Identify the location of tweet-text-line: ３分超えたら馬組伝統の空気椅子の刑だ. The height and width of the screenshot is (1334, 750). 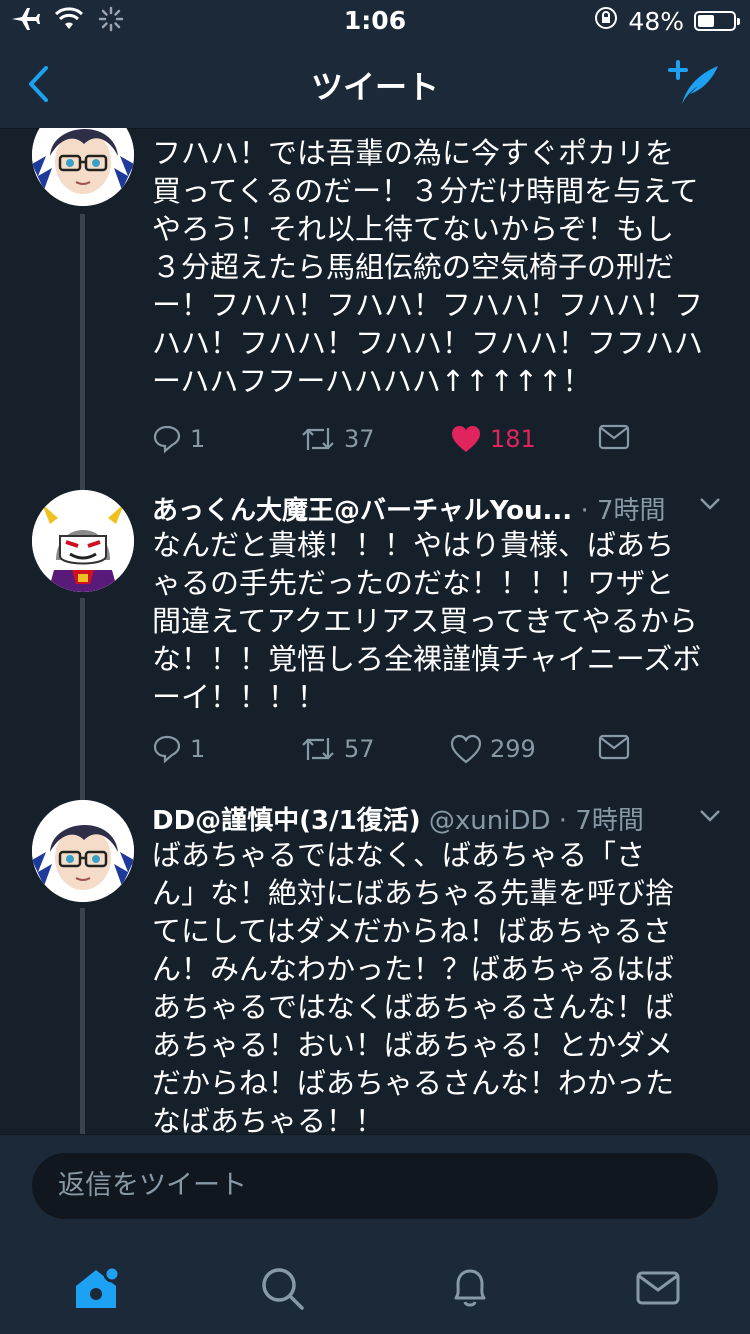
(413, 267).